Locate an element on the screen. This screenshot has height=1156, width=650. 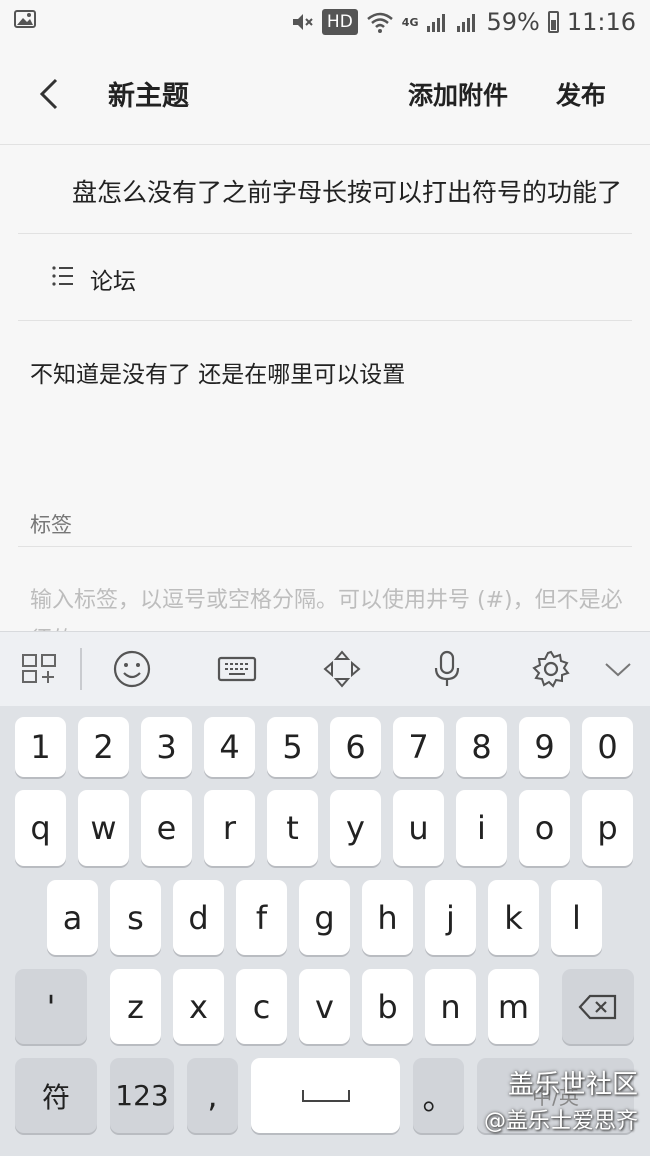
backspace-icon is located at coordinates (597, 1006).